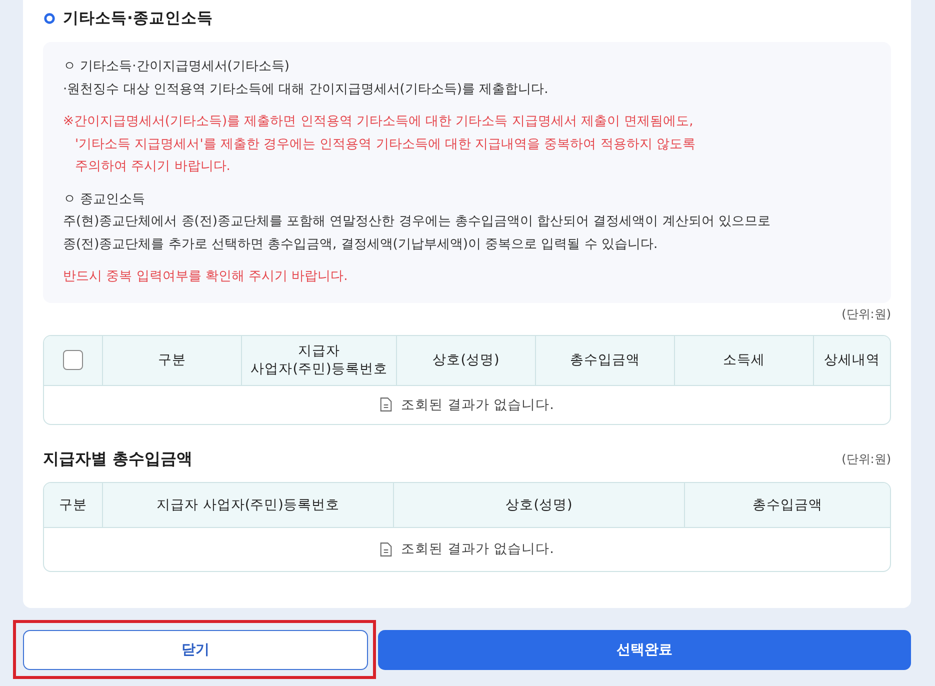 This screenshot has height=686, width=935. I want to click on warning-text: 반드시 중복 입력여부를 확인해 주시기 바랍니다., so click(206, 277).